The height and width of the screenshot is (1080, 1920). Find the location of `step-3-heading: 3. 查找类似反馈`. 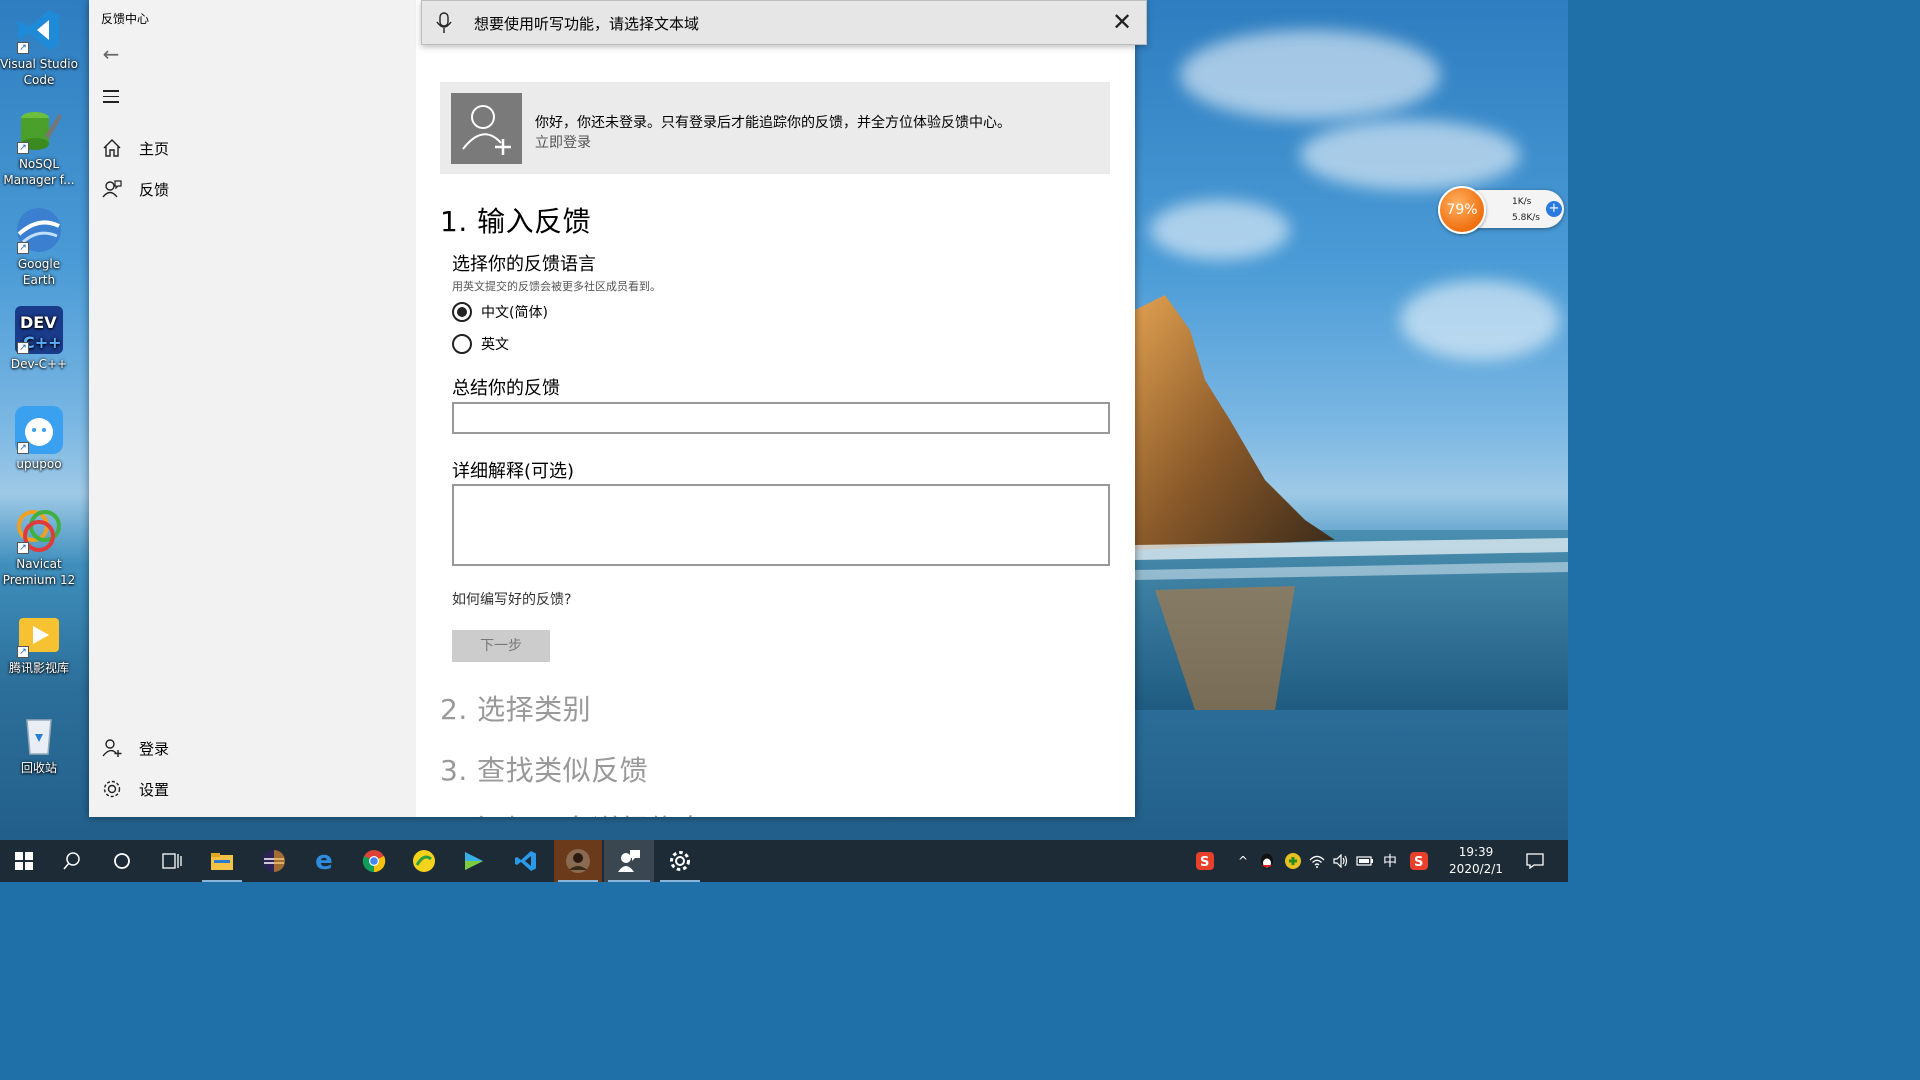

step-3-heading: 3. 查找类似反馈 is located at coordinates (544, 770).